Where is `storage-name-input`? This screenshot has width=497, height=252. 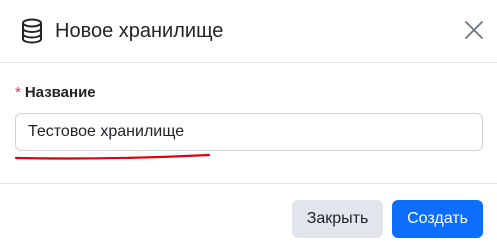 storage-name-input is located at coordinates (249, 132).